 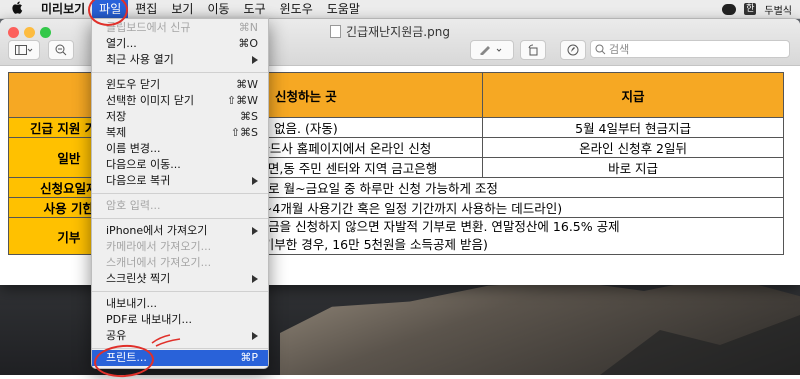 I want to click on sidebar-toggle-button, so click(x=24, y=50).